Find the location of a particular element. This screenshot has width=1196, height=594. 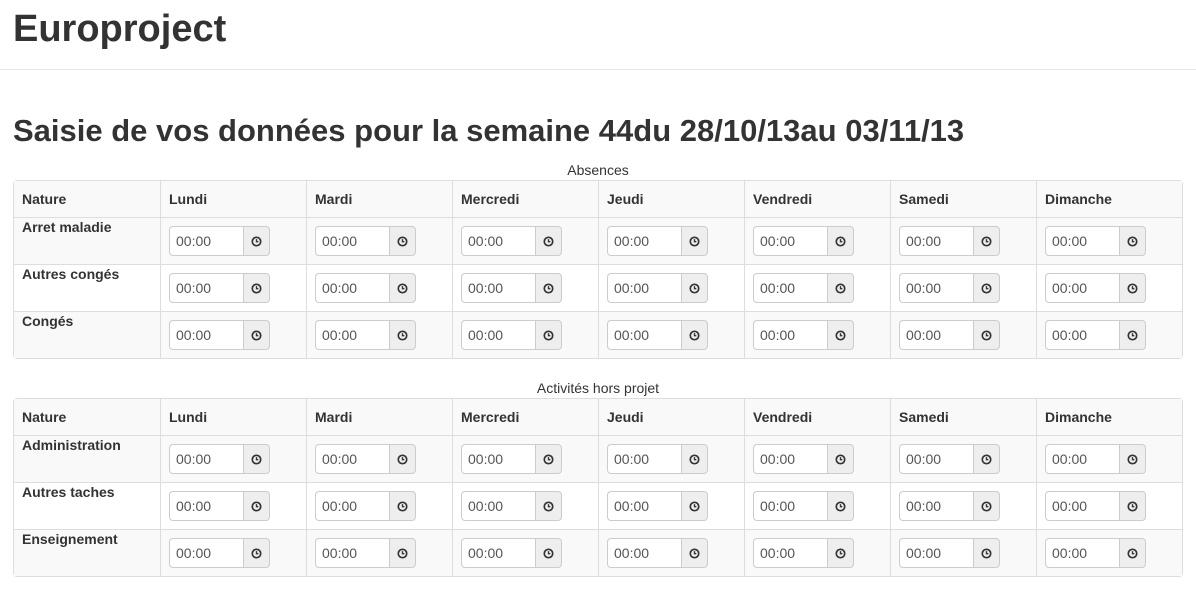

table-row: Arret maladie is located at coordinates (598, 241).